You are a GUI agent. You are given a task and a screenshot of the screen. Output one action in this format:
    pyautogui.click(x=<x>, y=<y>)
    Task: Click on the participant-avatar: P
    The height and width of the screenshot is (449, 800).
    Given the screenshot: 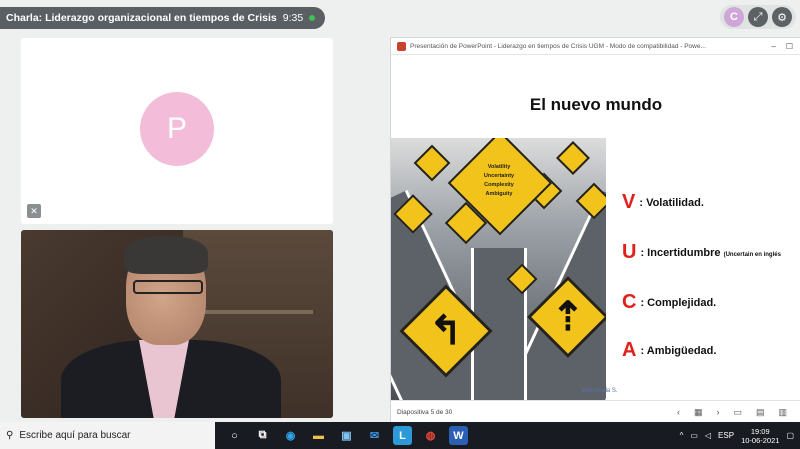 What is the action you would take?
    pyautogui.click(x=177, y=129)
    